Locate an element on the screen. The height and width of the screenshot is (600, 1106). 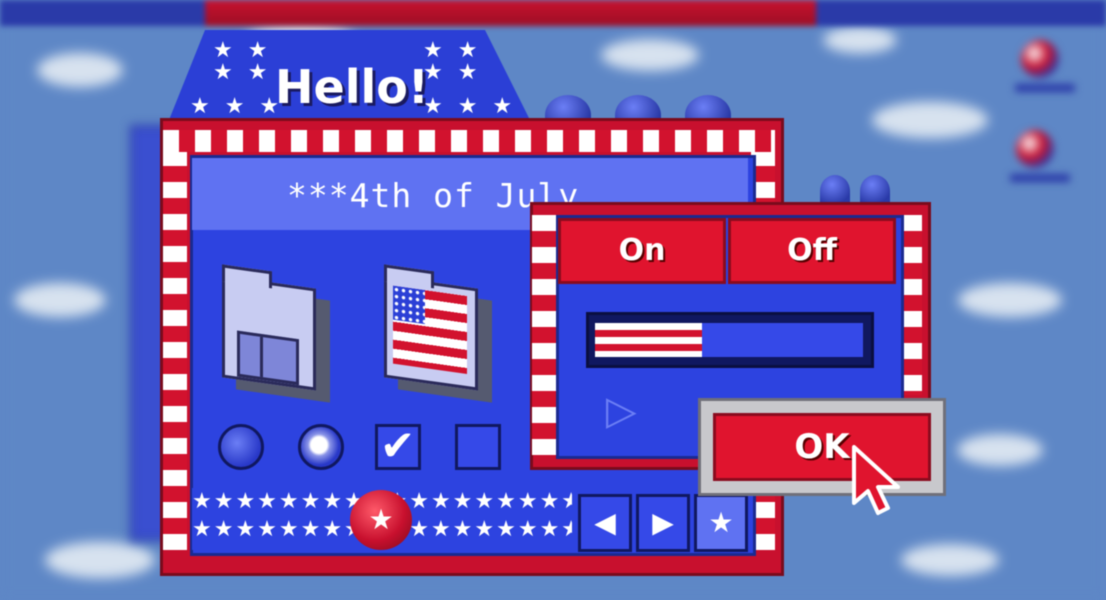
nav-prev-button: ◀ is located at coordinates (605, 523).